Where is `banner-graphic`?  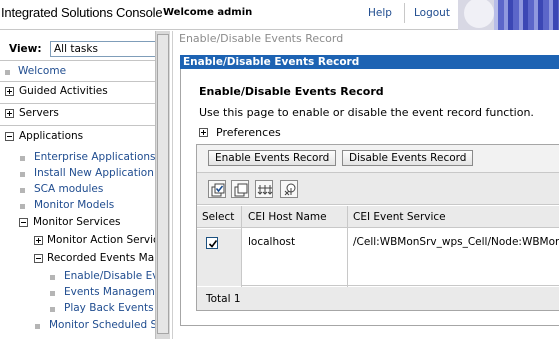 banner-graphic is located at coordinates (508, 15).